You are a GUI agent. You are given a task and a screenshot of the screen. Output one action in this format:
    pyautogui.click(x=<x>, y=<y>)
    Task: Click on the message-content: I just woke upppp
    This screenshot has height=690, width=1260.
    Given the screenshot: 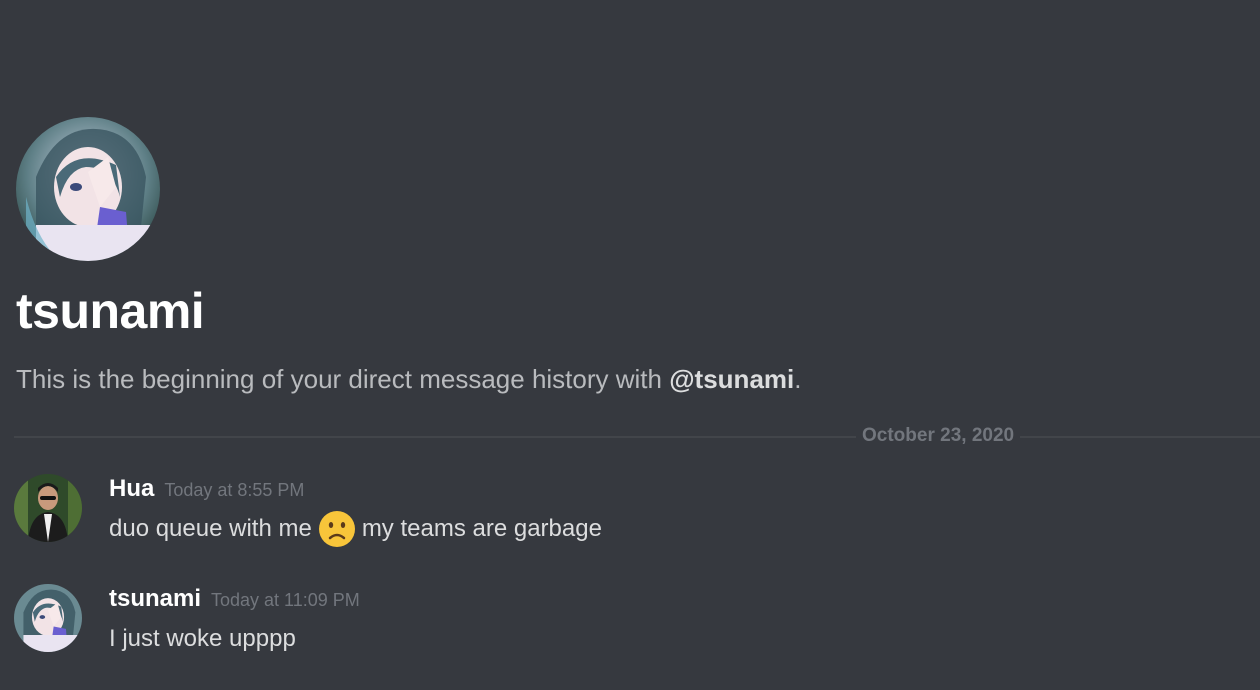 What is the action you would take?
    pyautogui.click(x=202, y=639)
    